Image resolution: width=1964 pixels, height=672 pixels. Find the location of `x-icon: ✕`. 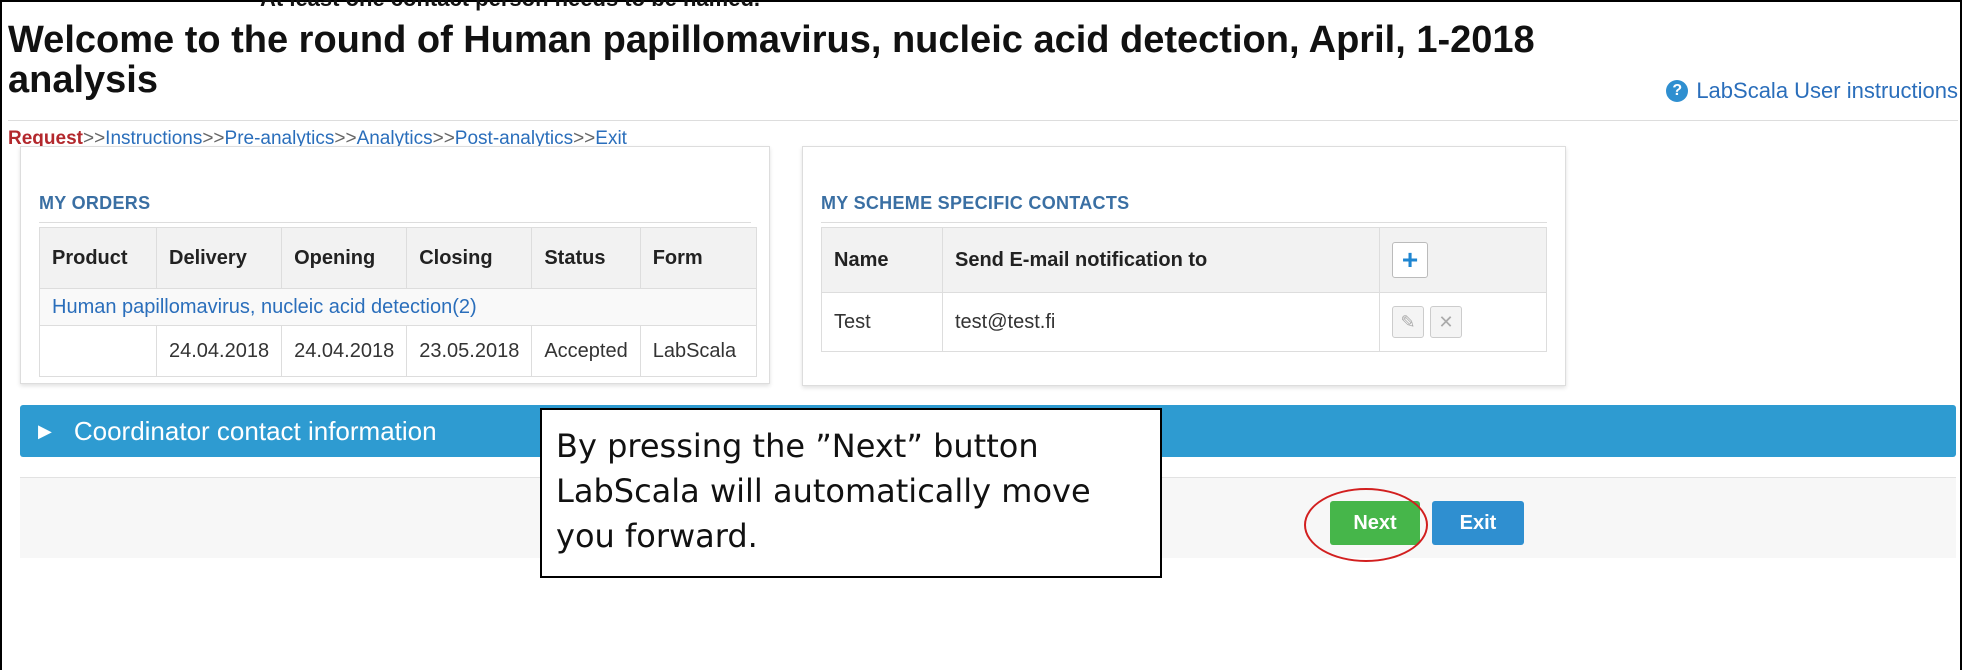

x-icon: ✕ is located at coordinates (1446, 321).